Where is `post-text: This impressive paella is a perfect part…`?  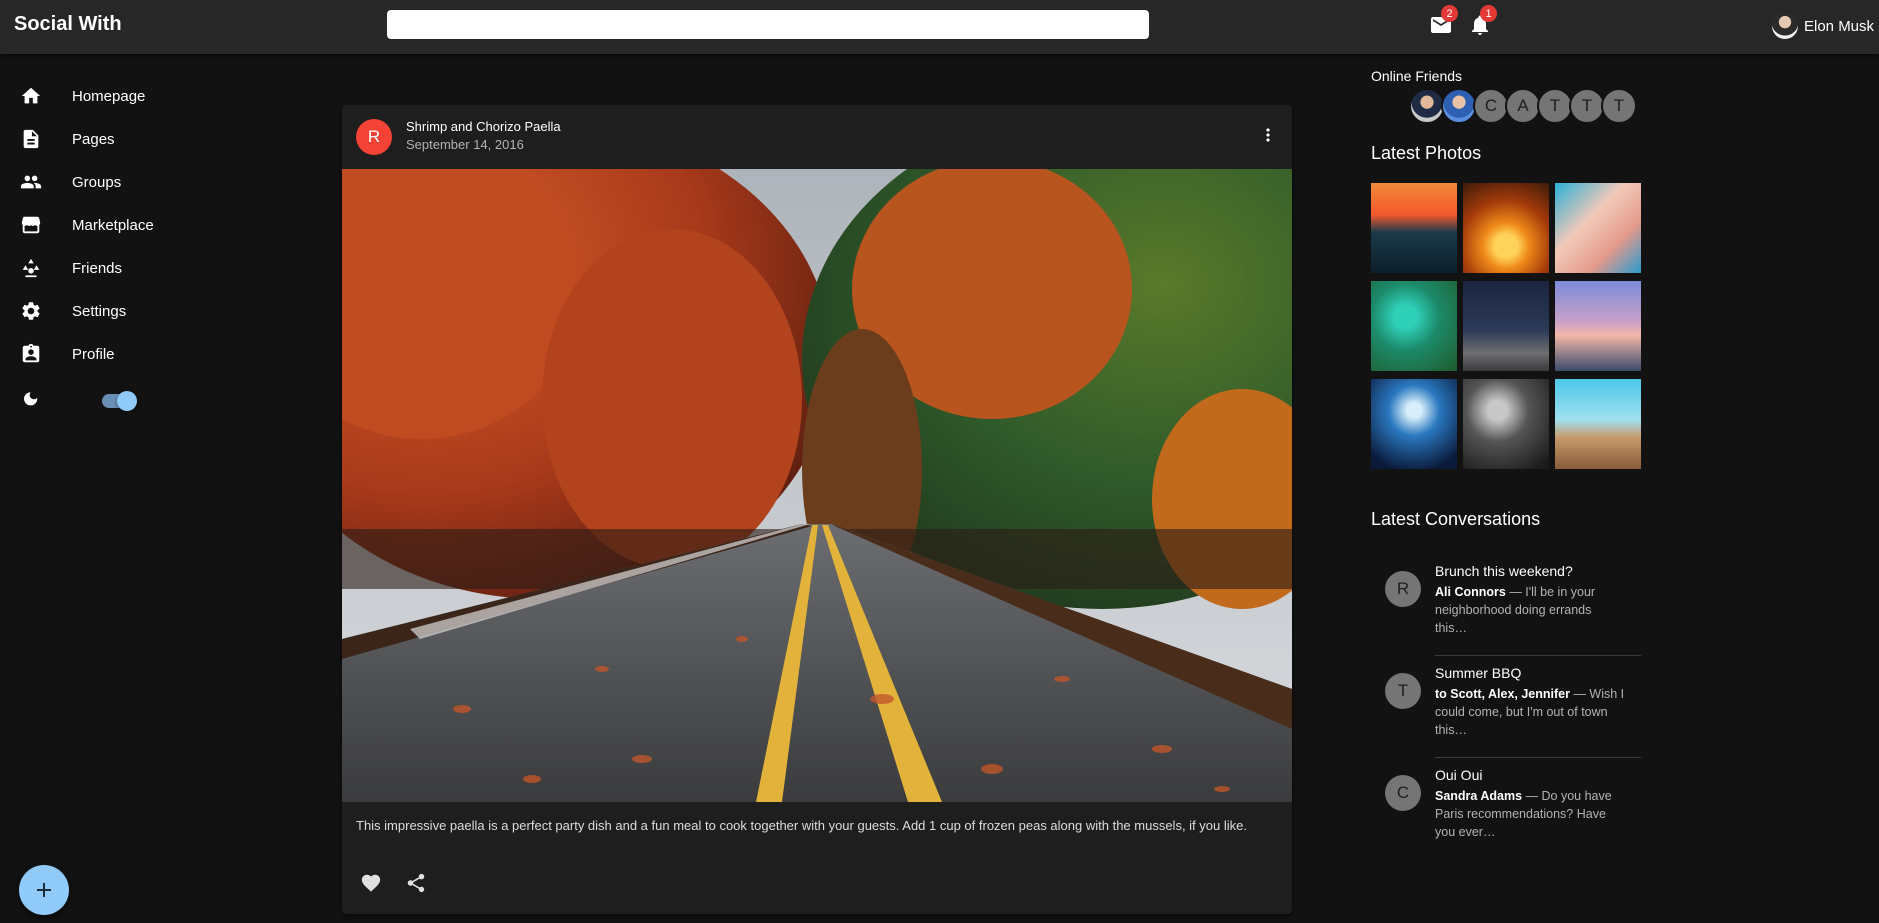
post-text: This impressive paella is a perfect part… is located at coordinates (801, 825).